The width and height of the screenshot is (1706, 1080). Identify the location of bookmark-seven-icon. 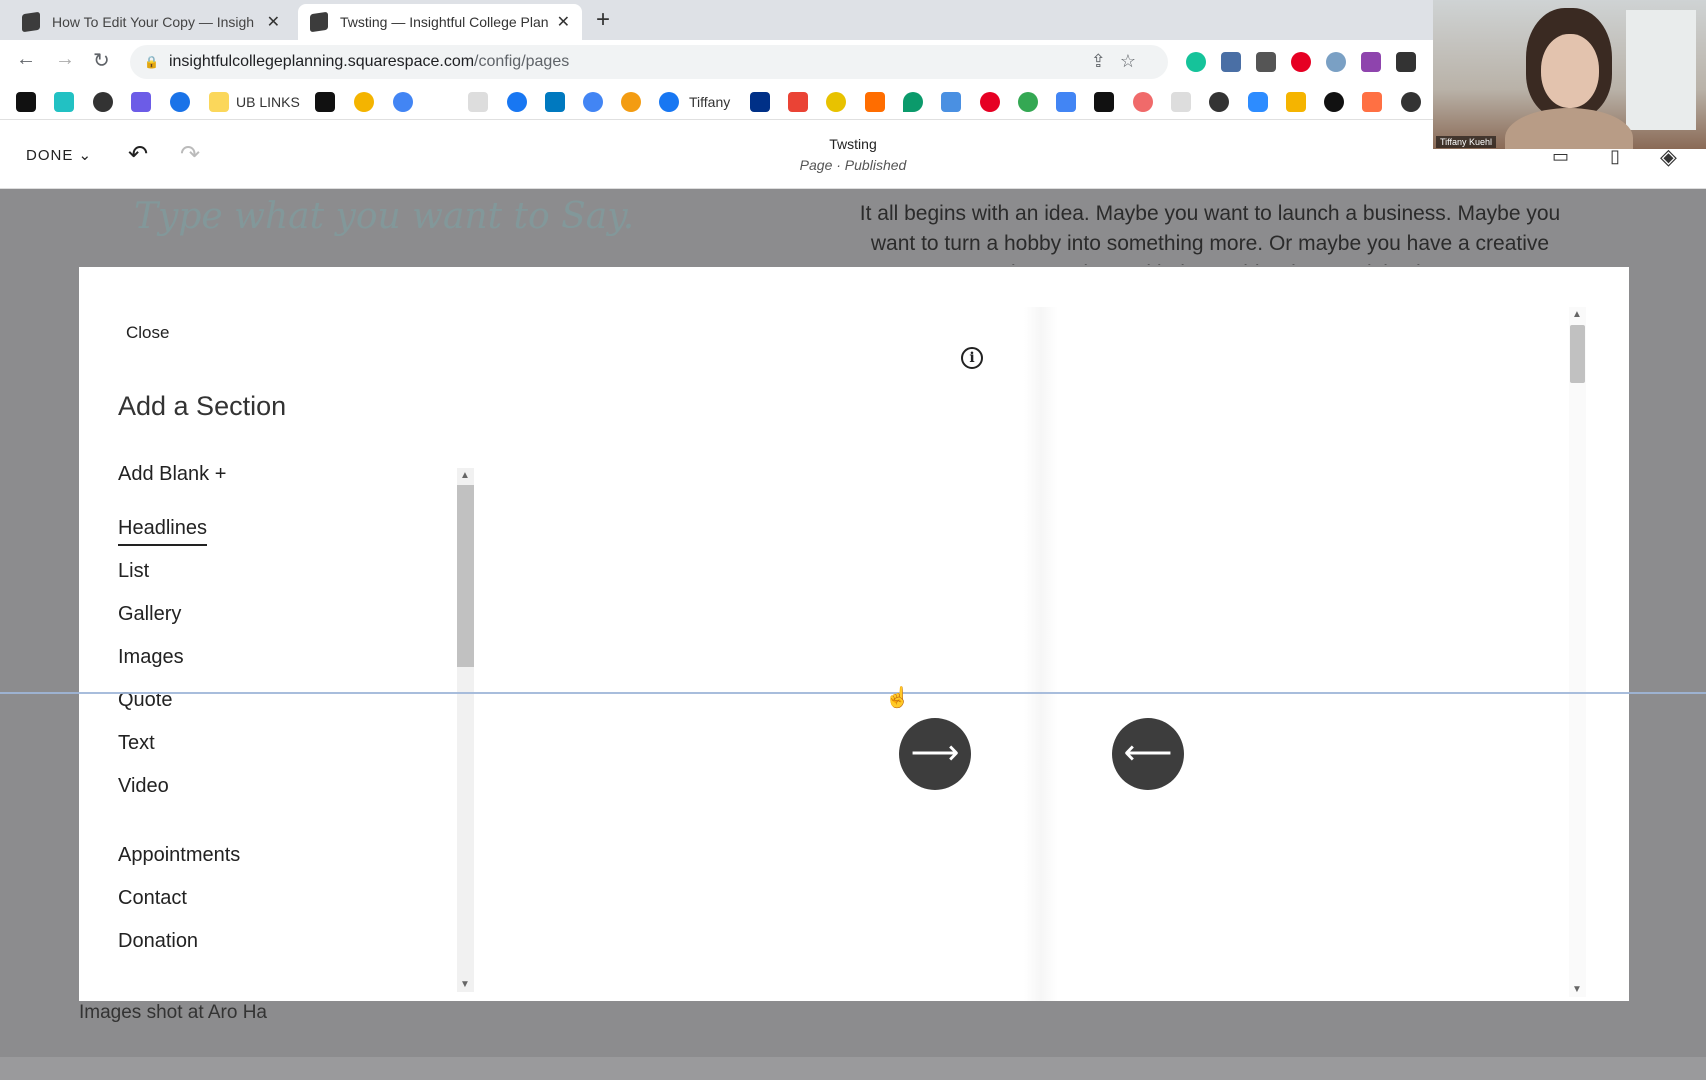
(1181, 102).